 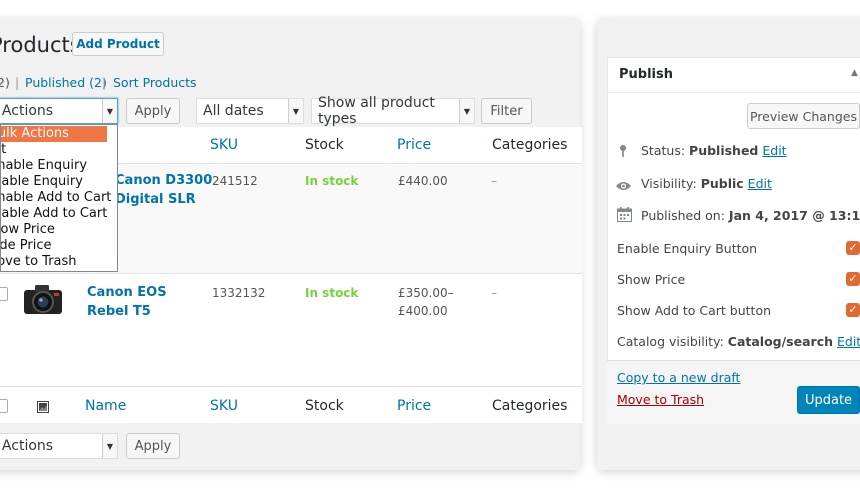 I want to click on dates-select-value: All dates, so click(x=233, y=111).